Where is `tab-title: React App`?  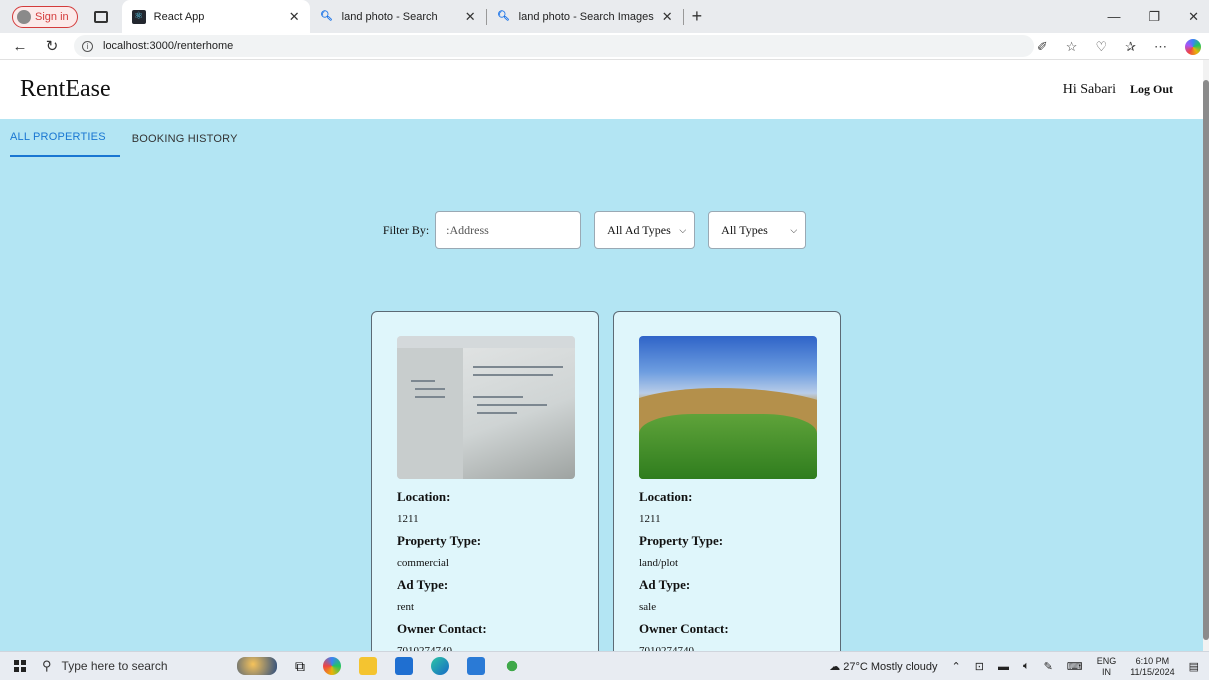
tab-title: React App is located at coordinates (179, 16).